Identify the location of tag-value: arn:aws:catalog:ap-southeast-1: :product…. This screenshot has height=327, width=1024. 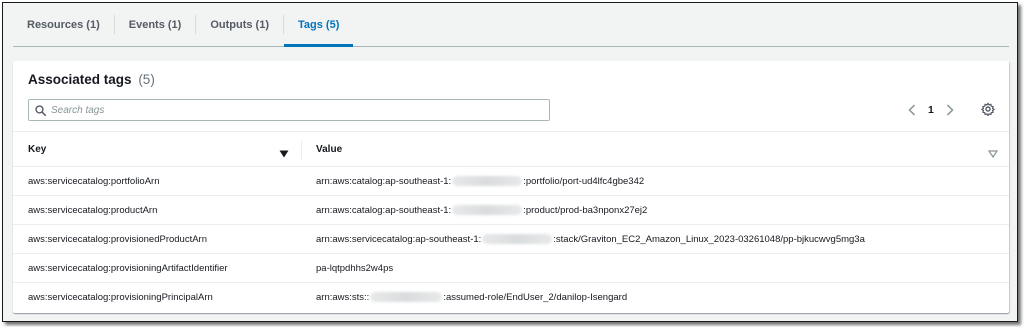
(481, 210).